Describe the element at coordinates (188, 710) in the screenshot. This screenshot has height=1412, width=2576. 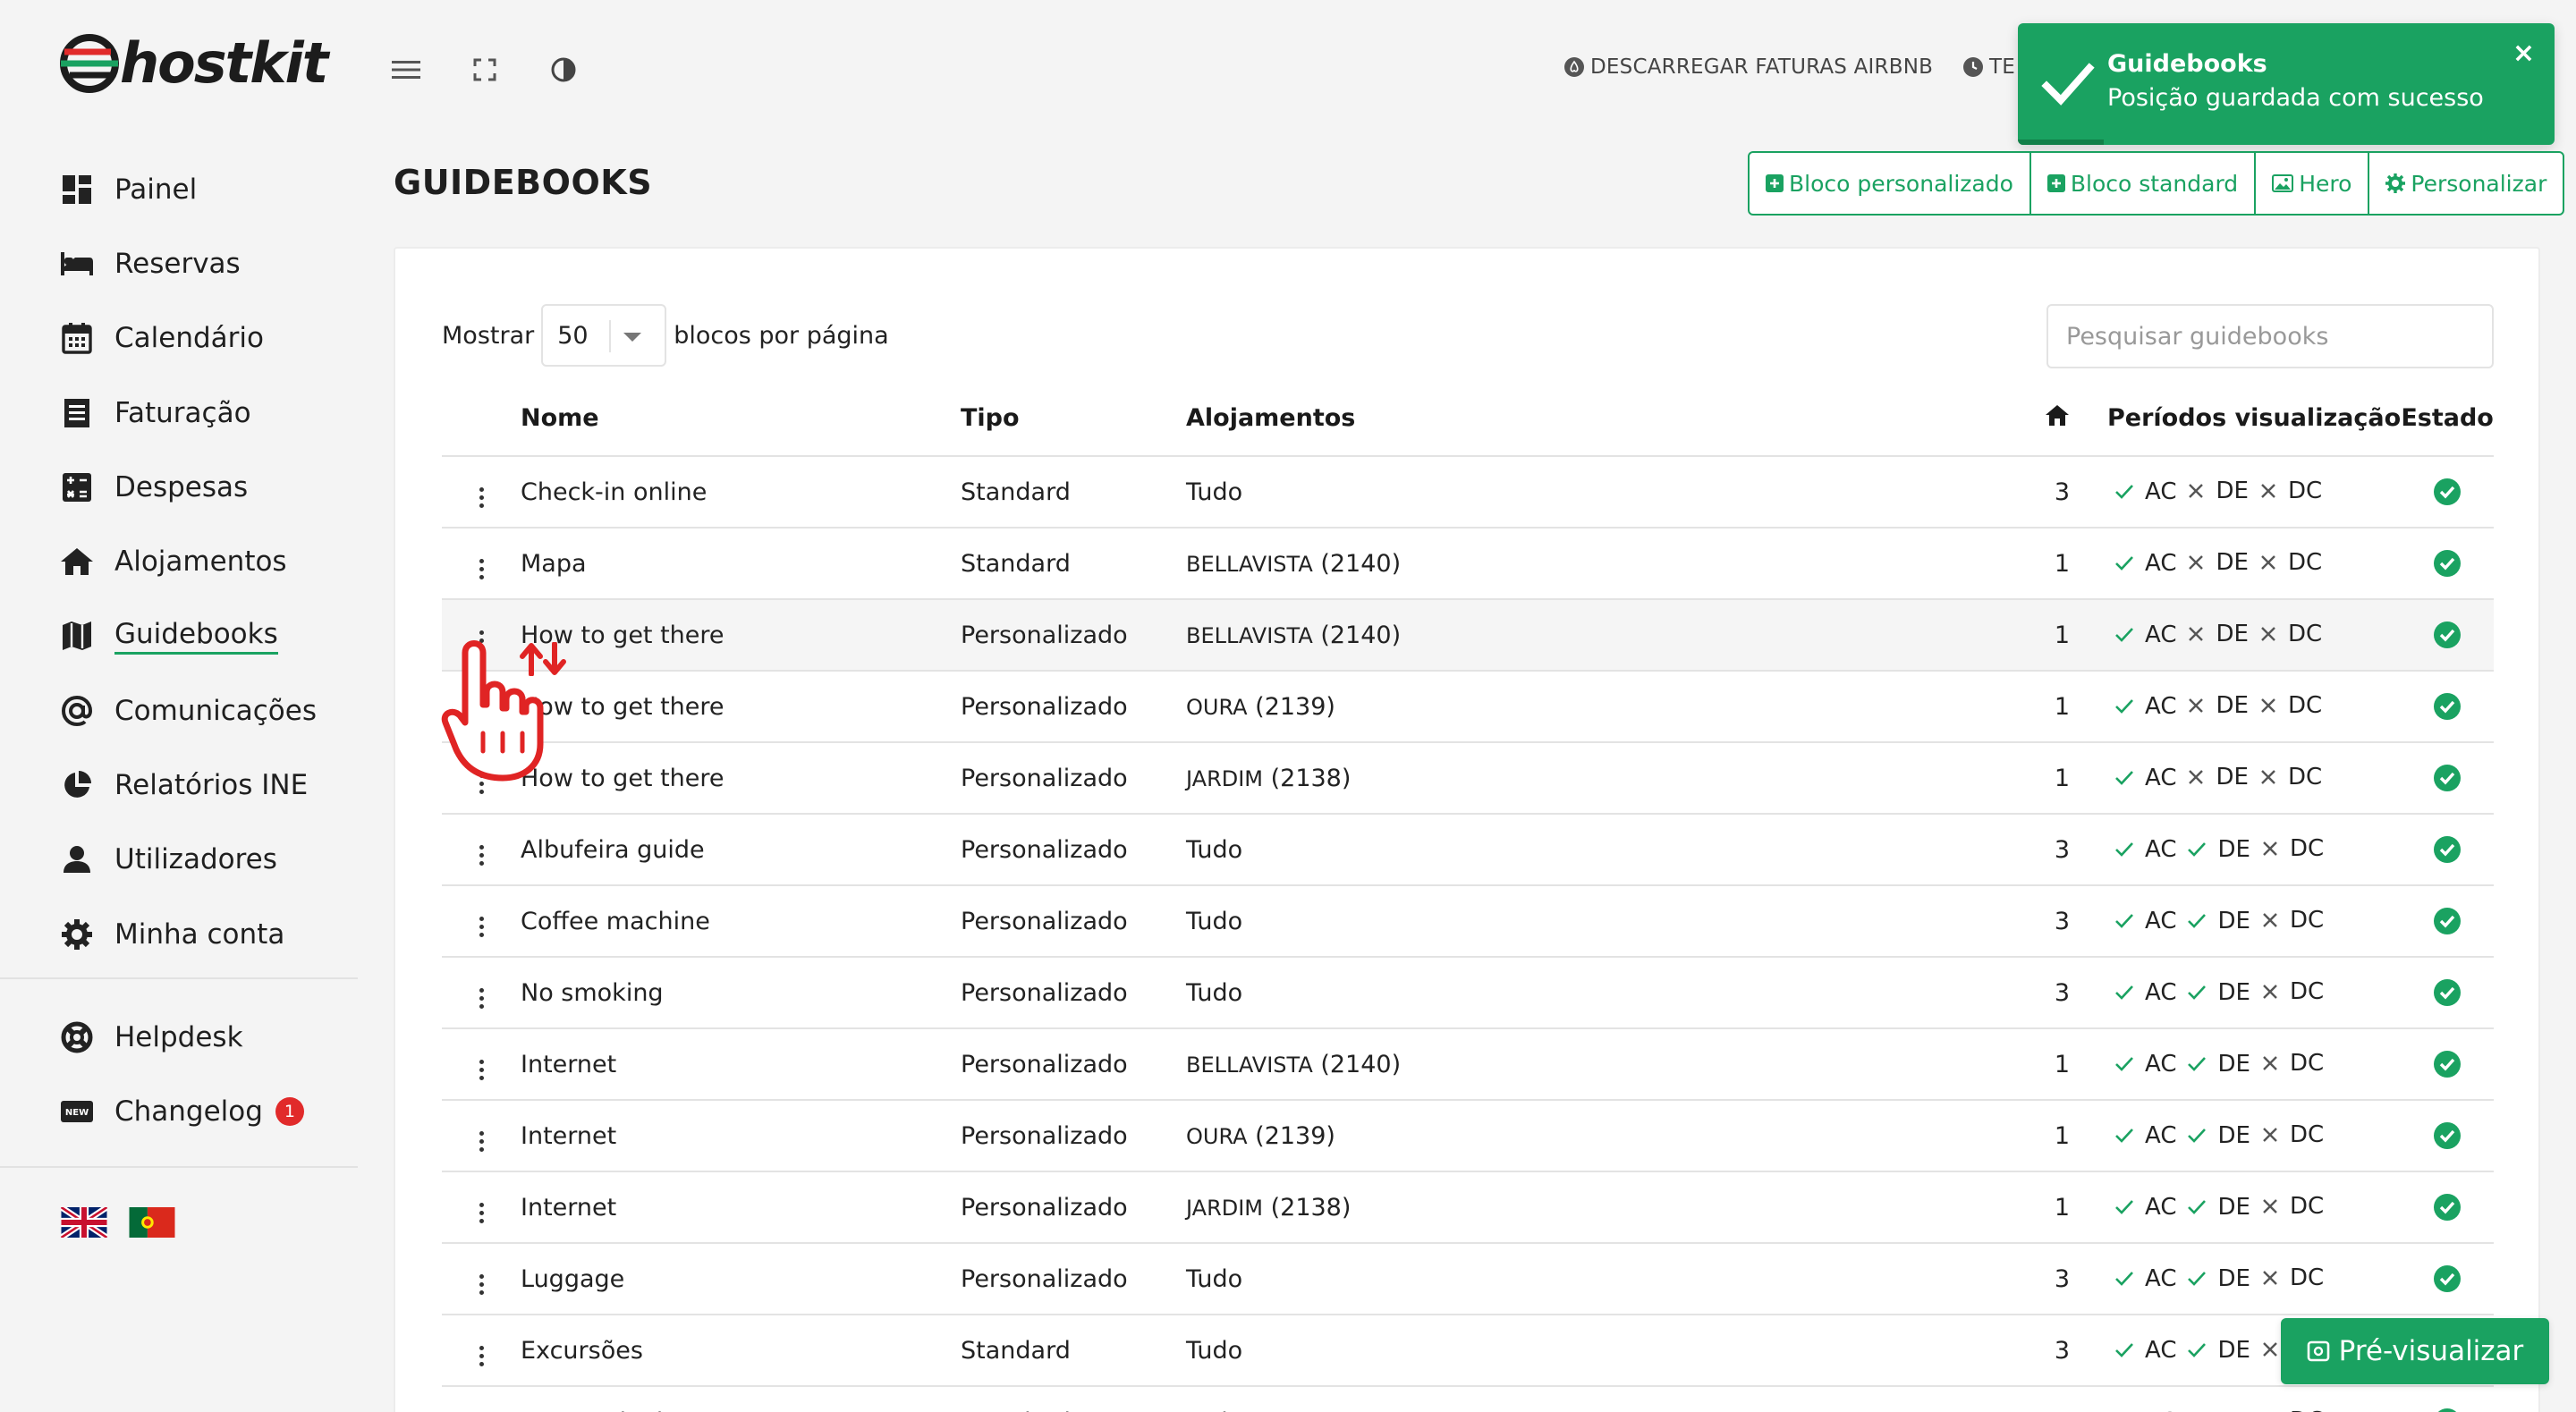
I see `sidebar-item-comunicações: Comunicações` at that location.